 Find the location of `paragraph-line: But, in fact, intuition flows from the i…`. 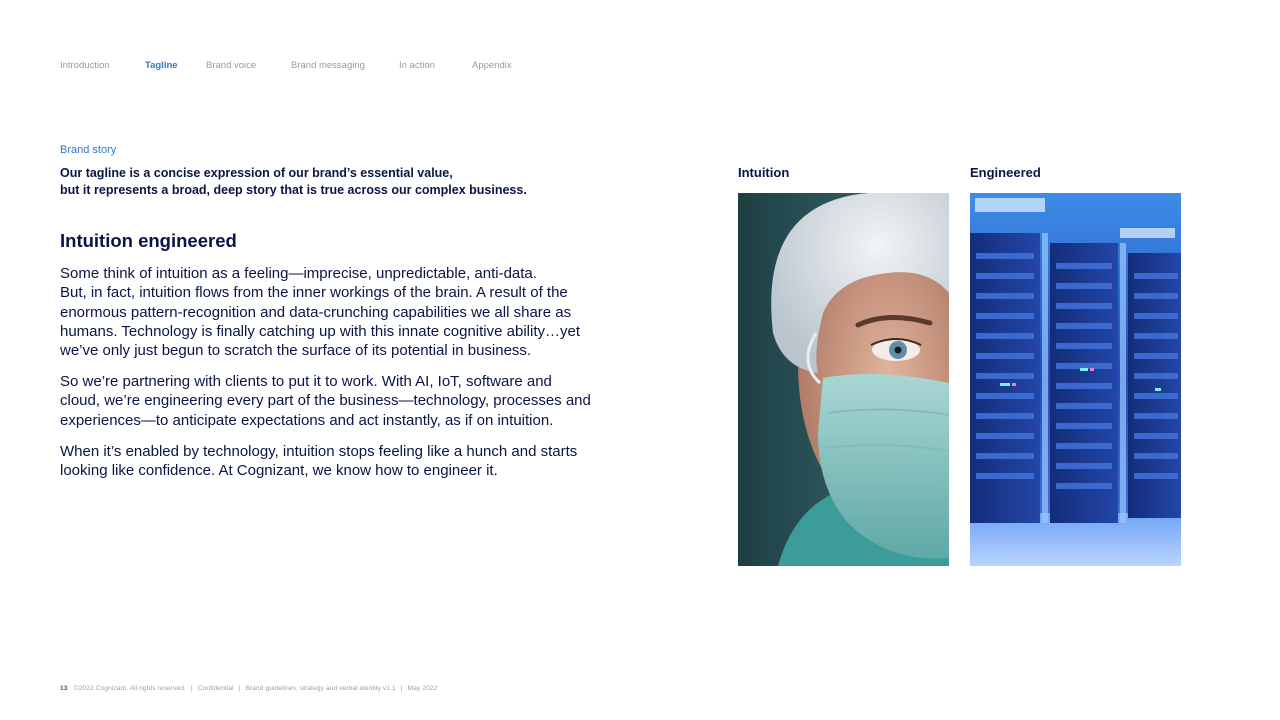

paragraph-line: But, in fact, intuition flows from the i… is located at coordinates (314, 293).